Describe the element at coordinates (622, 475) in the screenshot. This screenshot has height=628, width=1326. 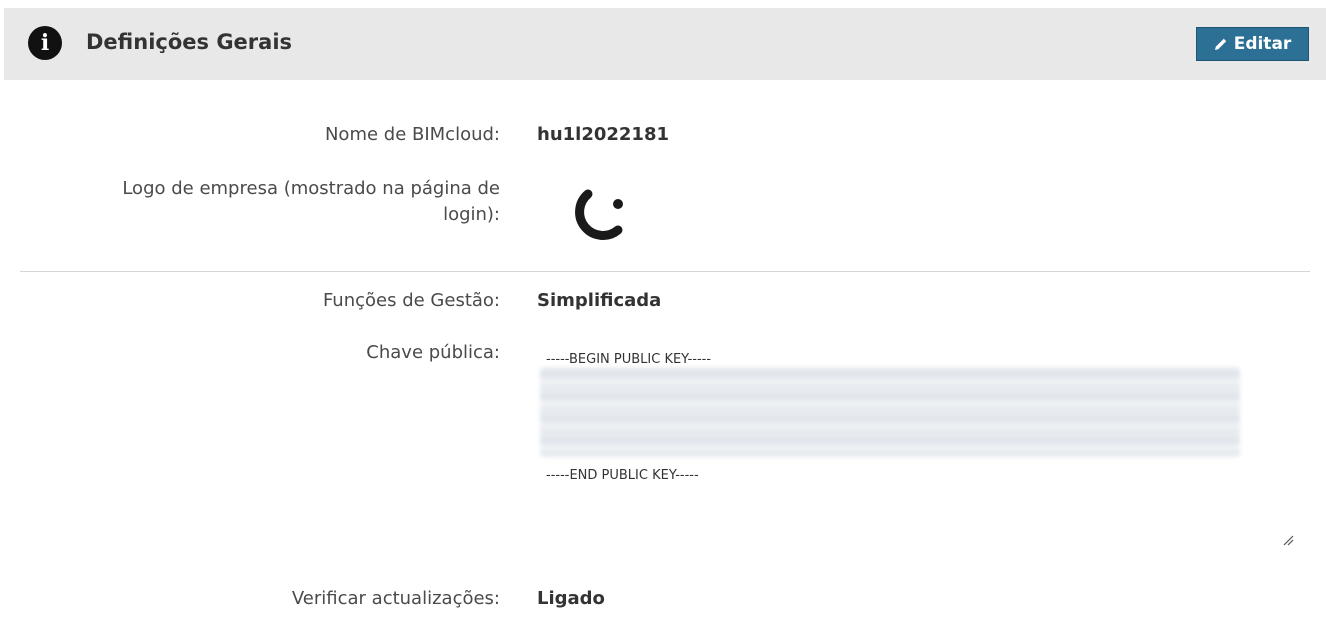
I see `public-key-end: -----END PUBLIC KEY-----` at that location.